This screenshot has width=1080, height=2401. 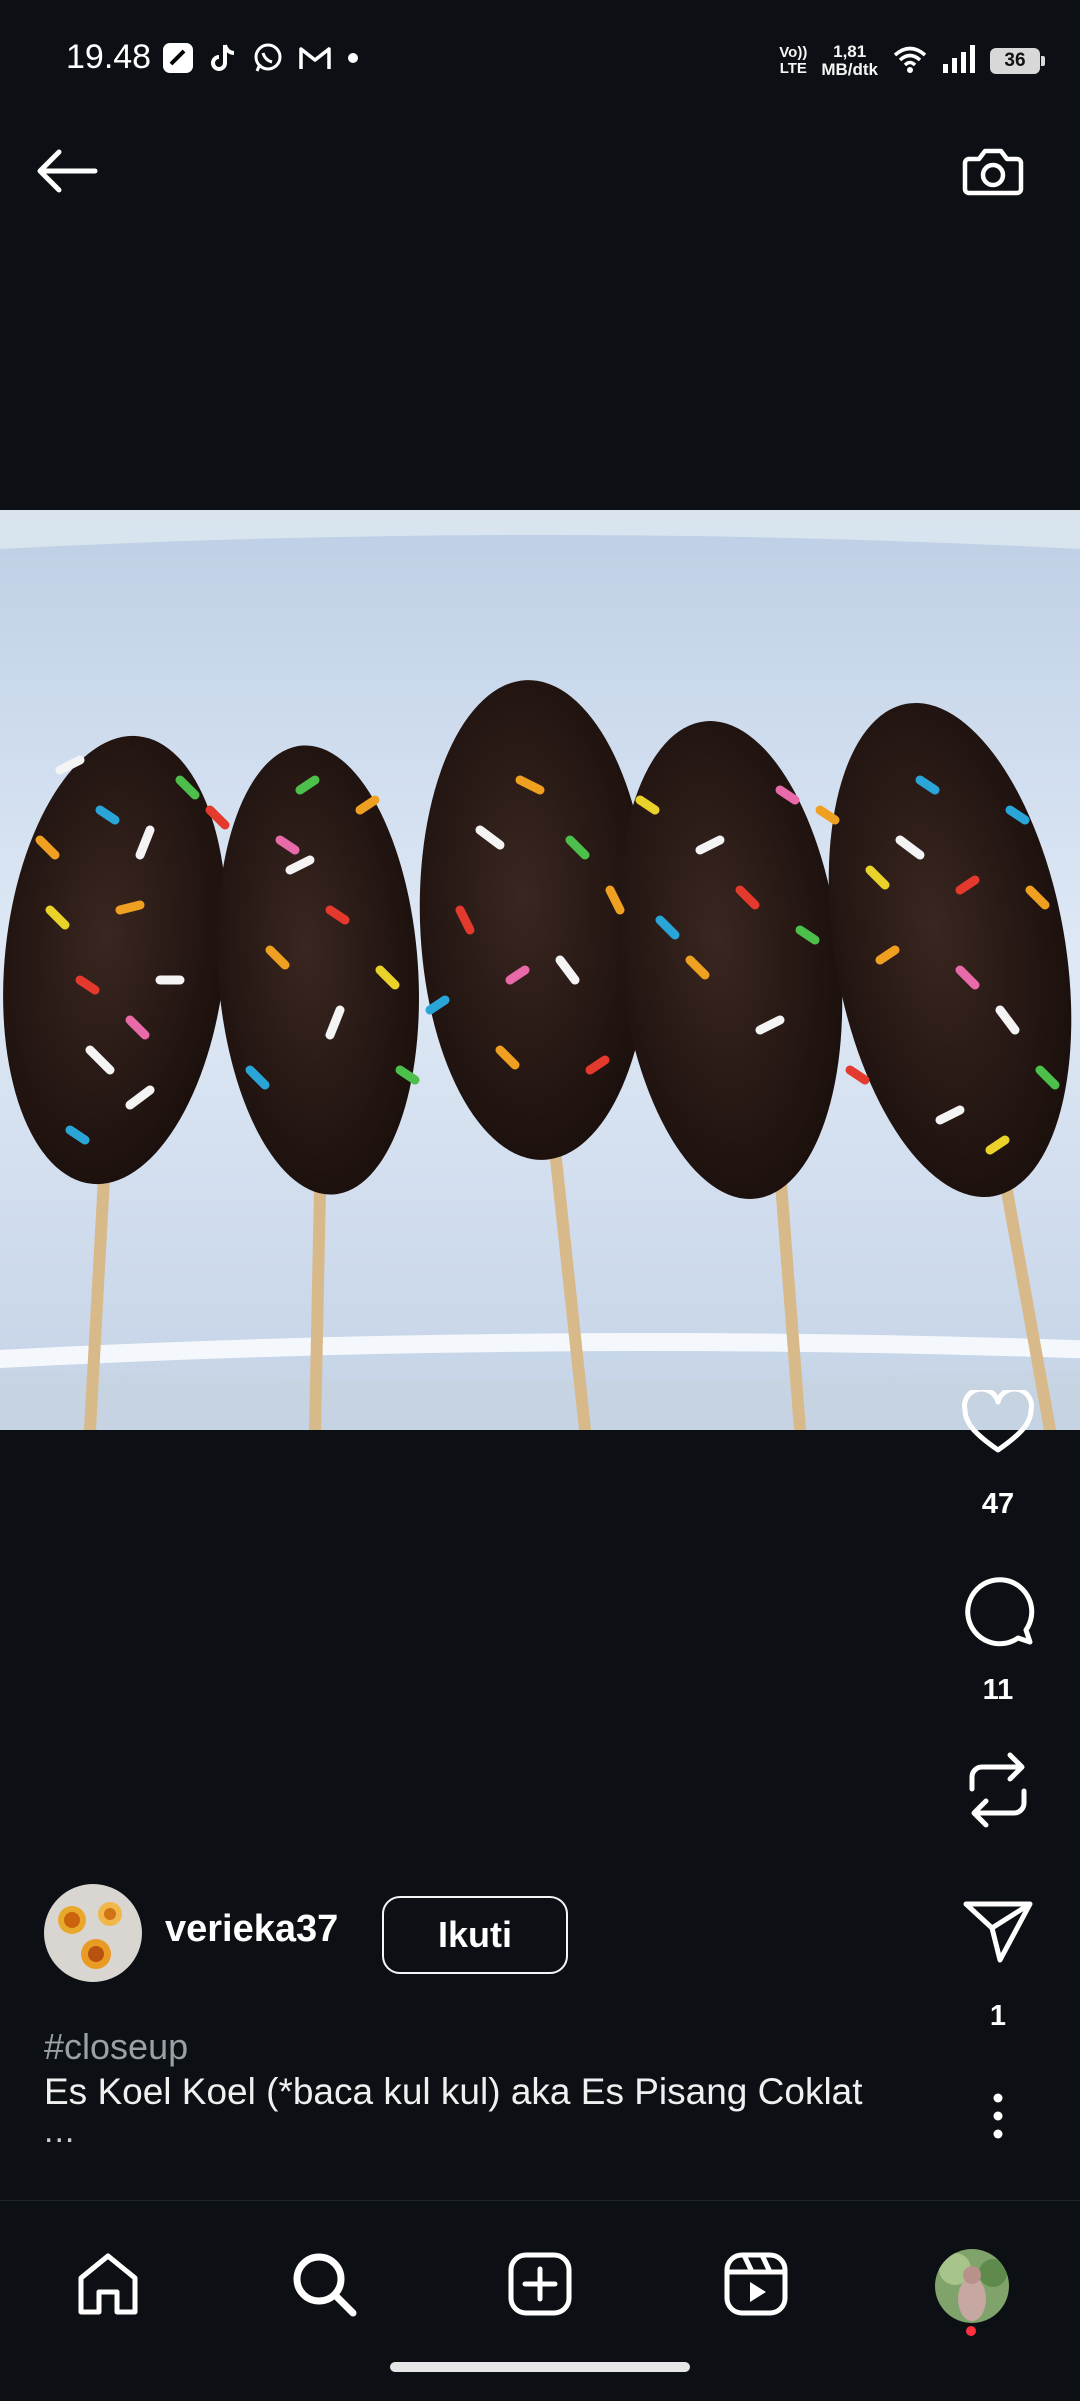 What do you see at coordinates (959, 61) in the screenshot?
I see `signal-icon` at bounding box center [959, 61].